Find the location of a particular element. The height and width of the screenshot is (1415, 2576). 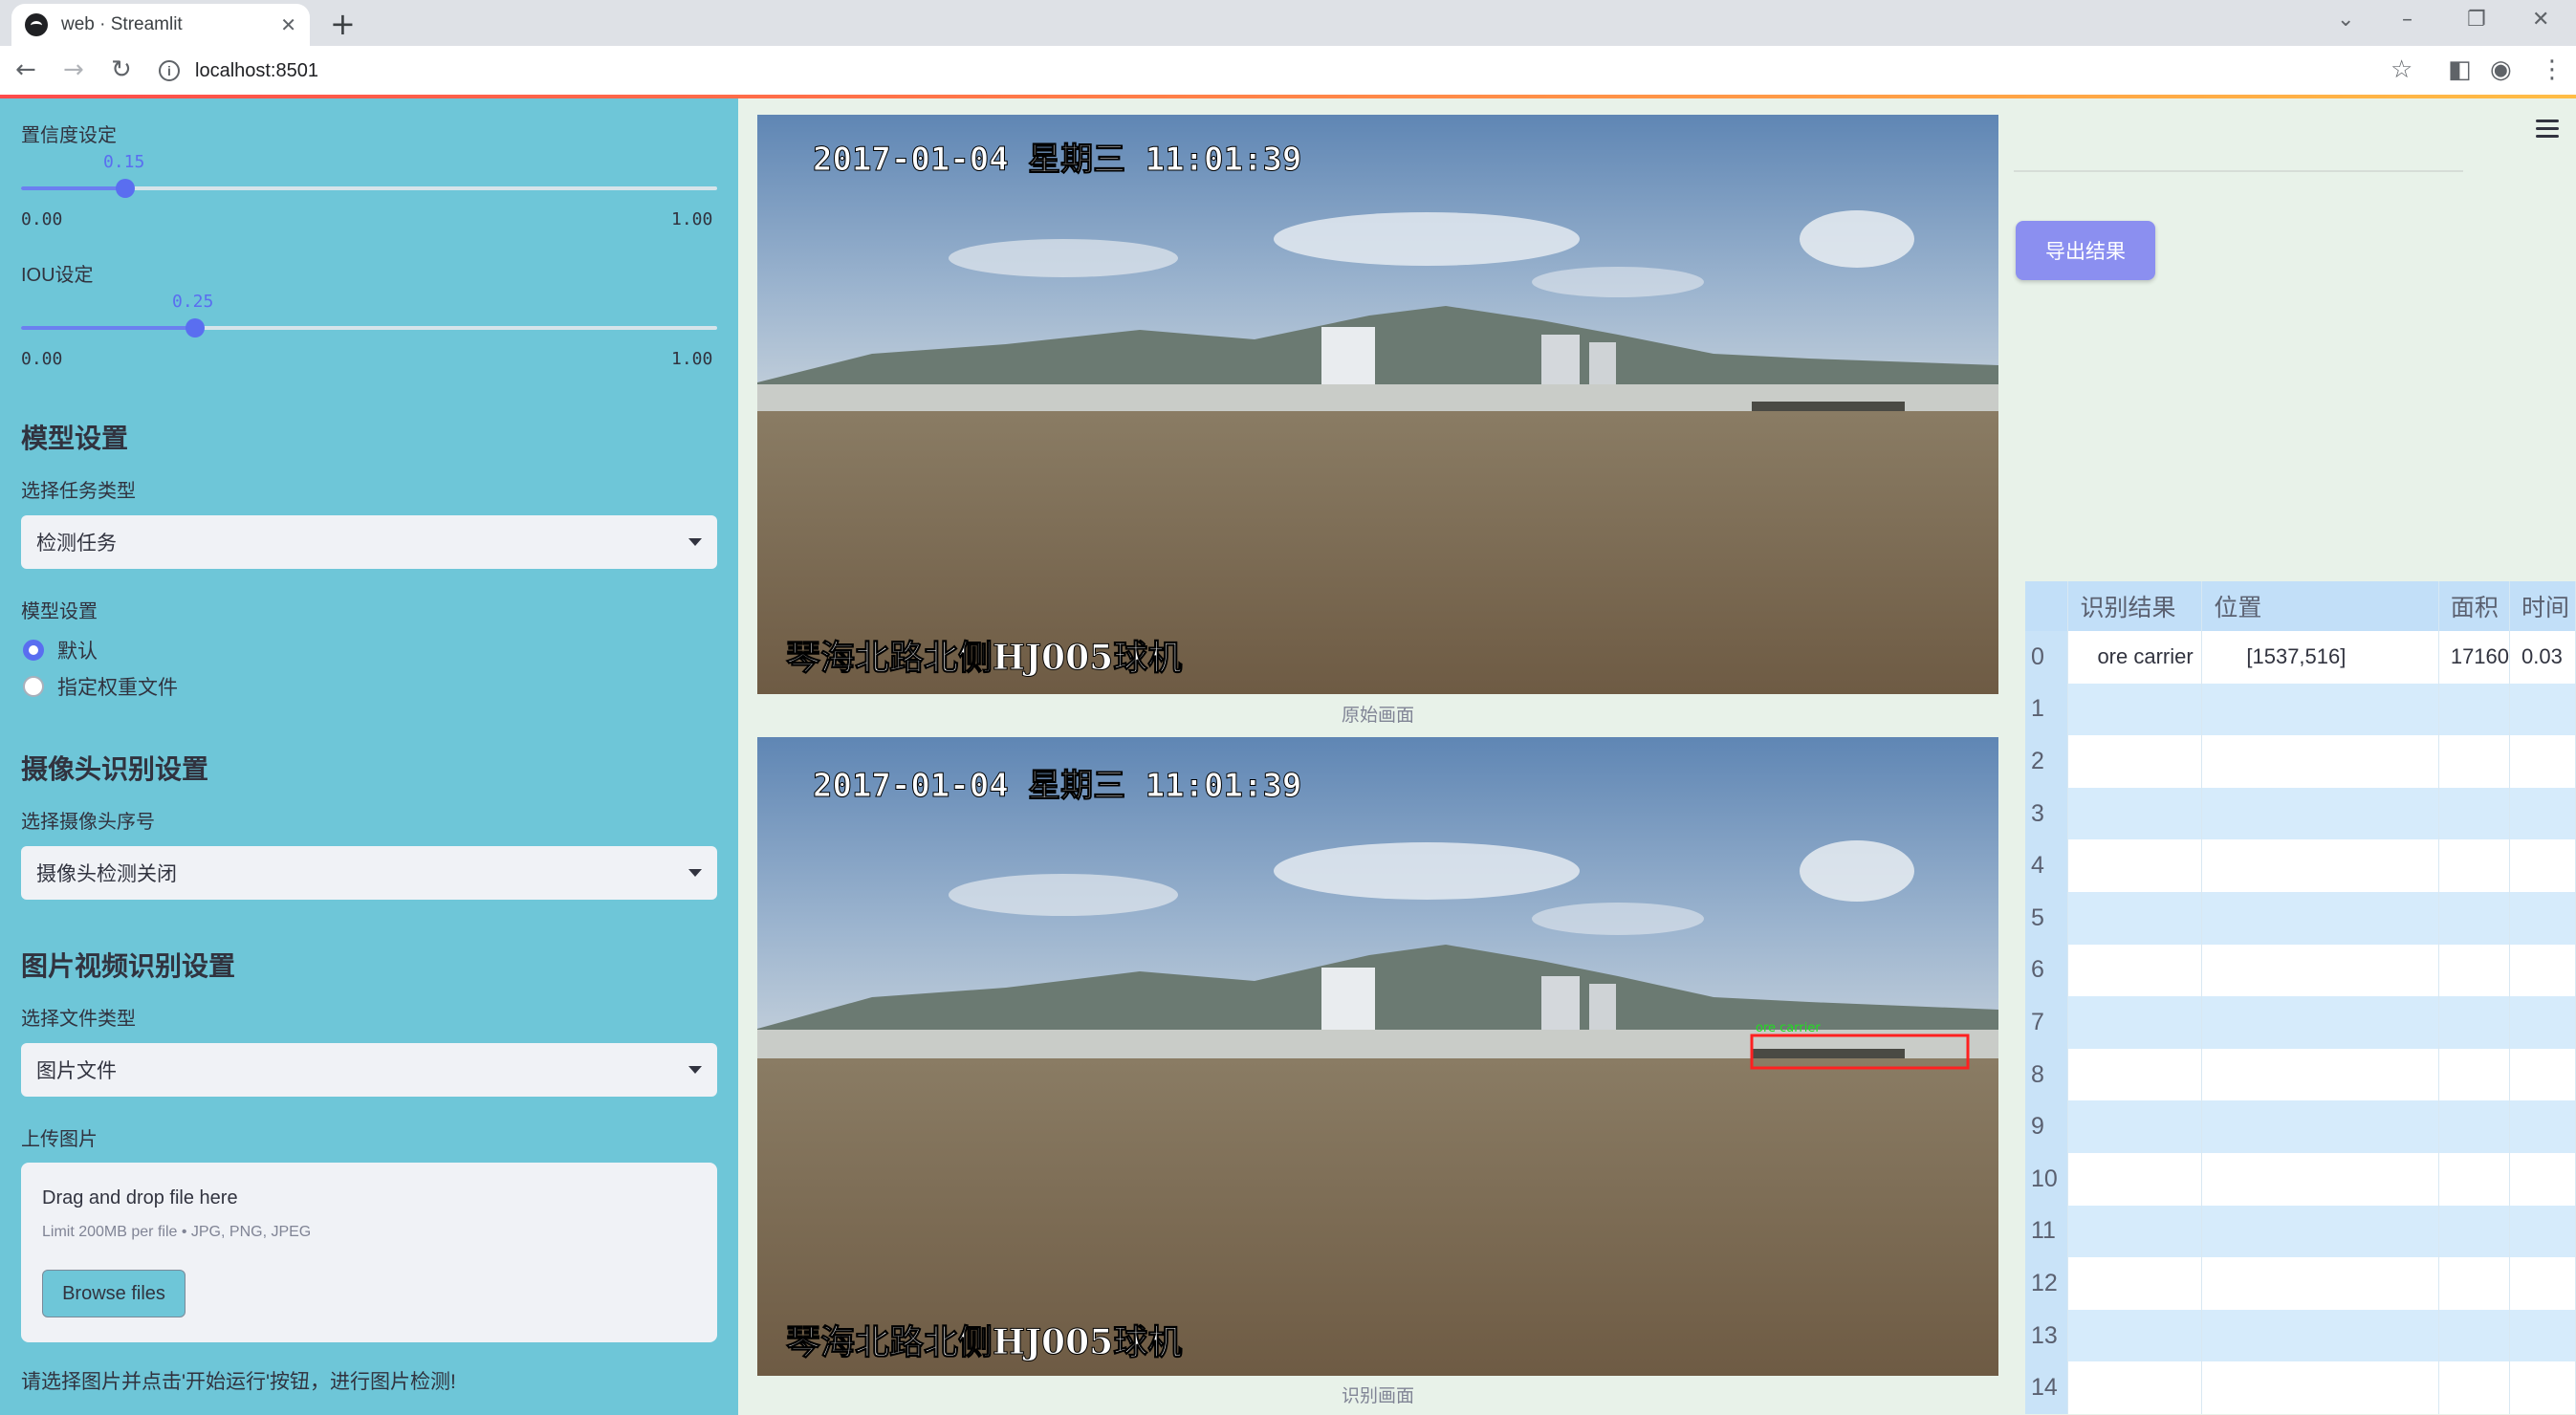

tab-close-icon: ✕ is located at coordinates (288, 25).